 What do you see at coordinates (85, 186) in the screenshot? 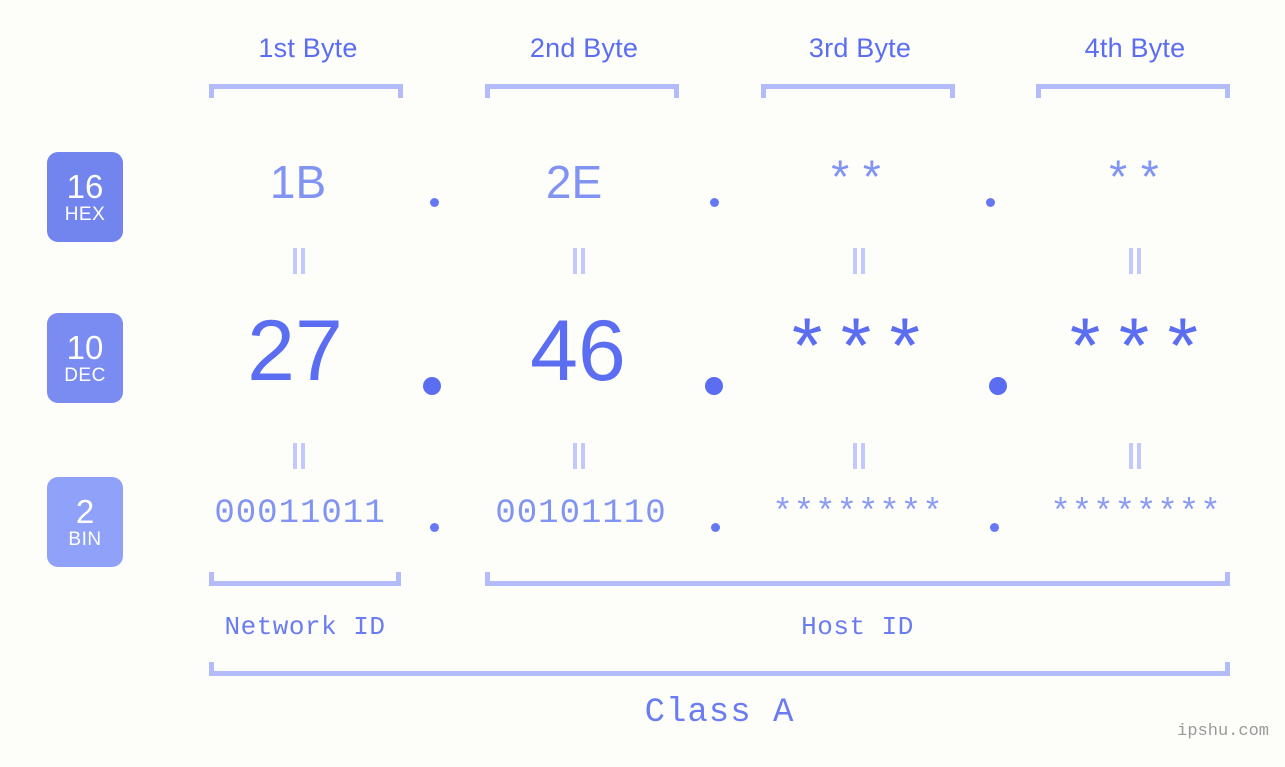
I see `base-badge-hex-number: 16` at bounding box center [85, 186].